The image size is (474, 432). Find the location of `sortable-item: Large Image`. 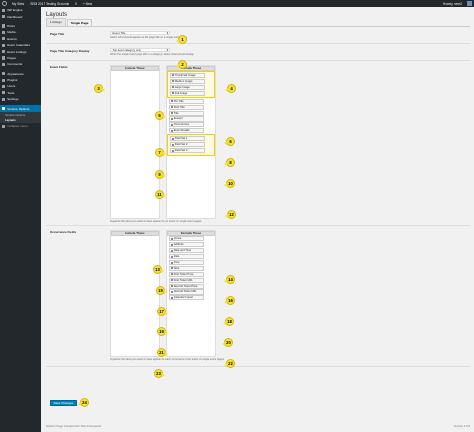

sortable-item: Large Image is located at coordinates (187, 87).